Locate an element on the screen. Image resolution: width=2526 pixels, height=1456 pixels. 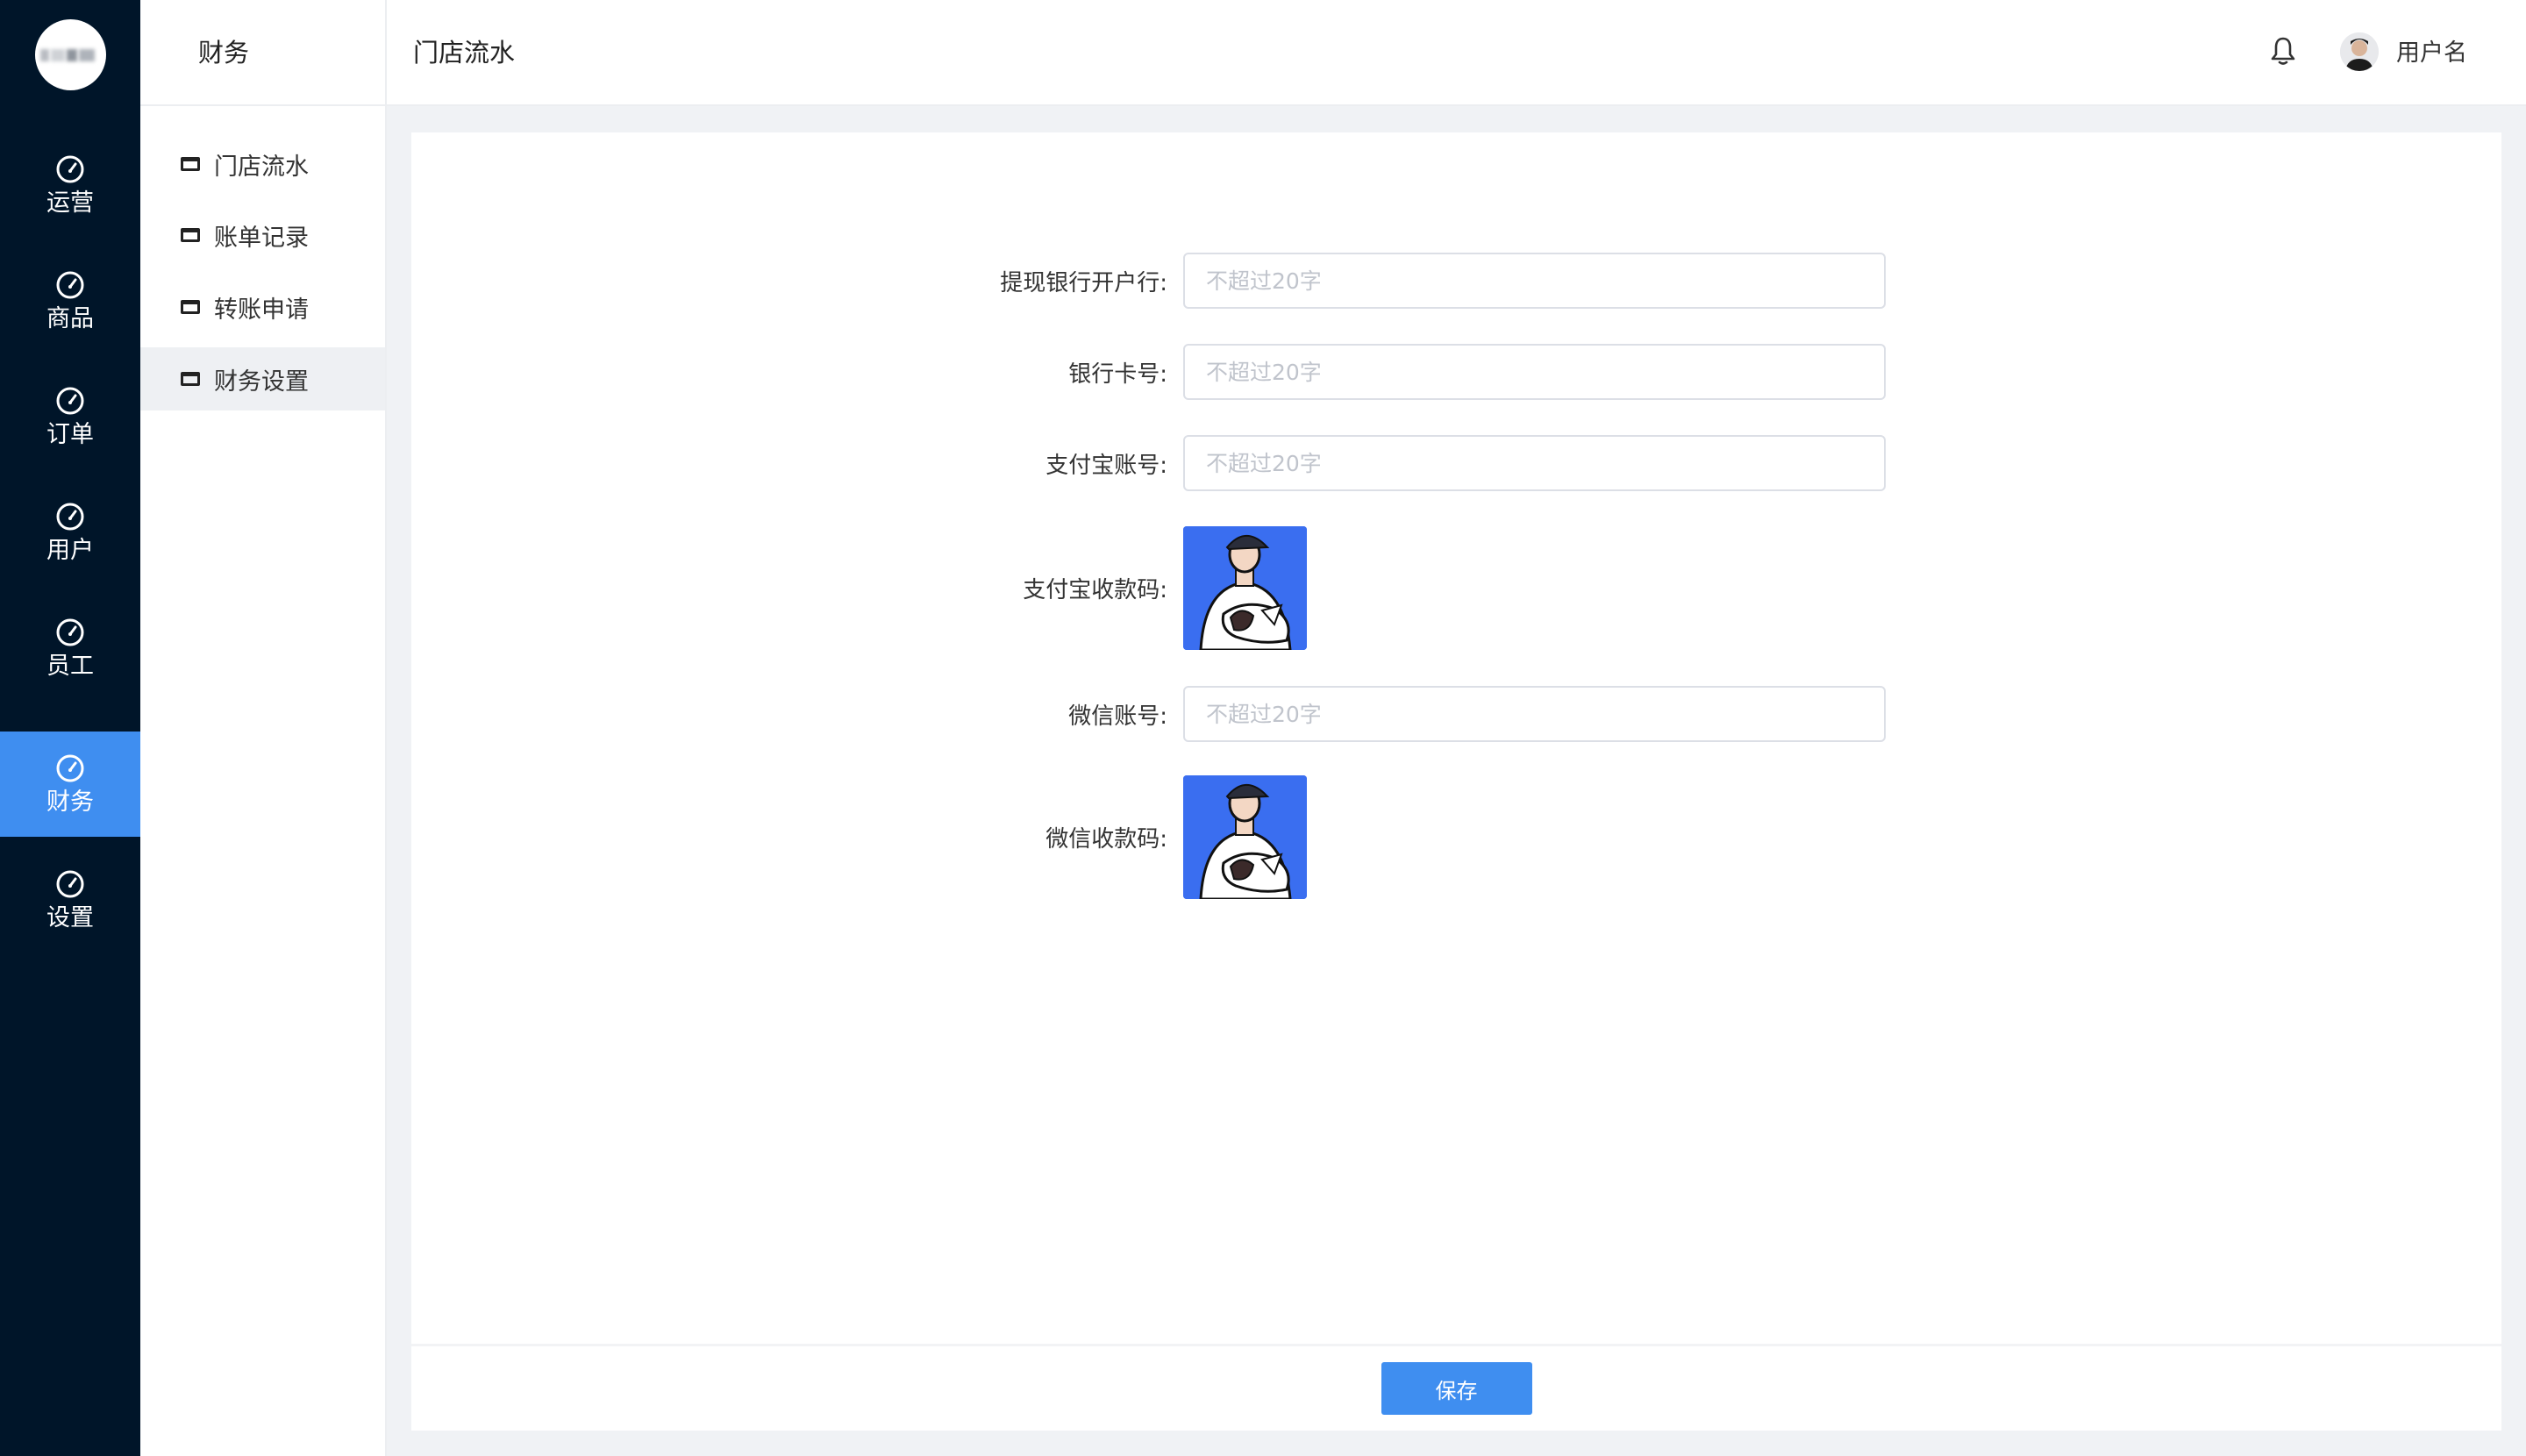
top-header: 门店流水 用户名 is located at coordinates (1456, 53).